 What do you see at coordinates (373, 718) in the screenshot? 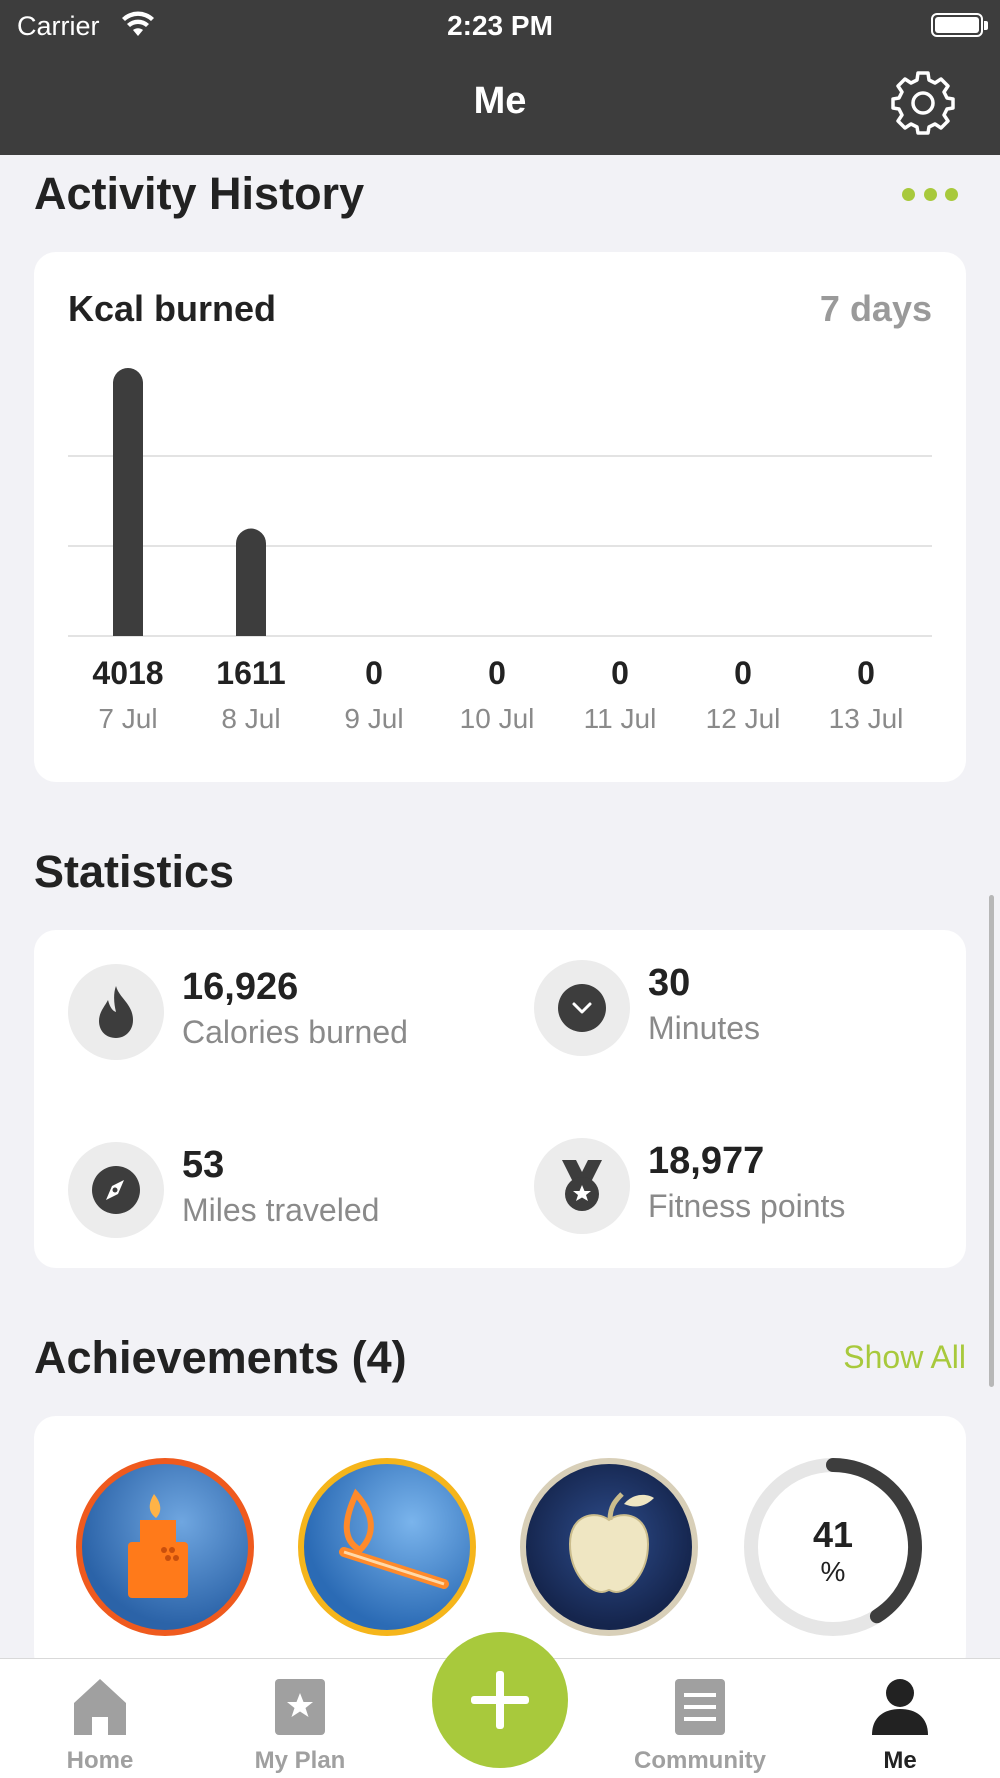
I see `chart-tick-label: 9 Jul` at bounding box center [373, 718].